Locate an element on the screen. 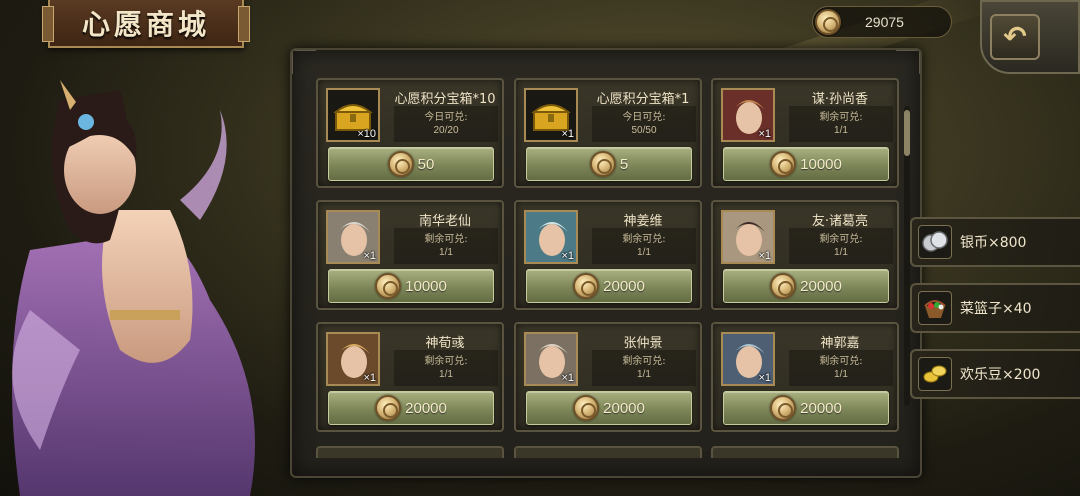 This screenshot has height=496, width=1080. item-price: 50 is located at coordinates (426, 164).